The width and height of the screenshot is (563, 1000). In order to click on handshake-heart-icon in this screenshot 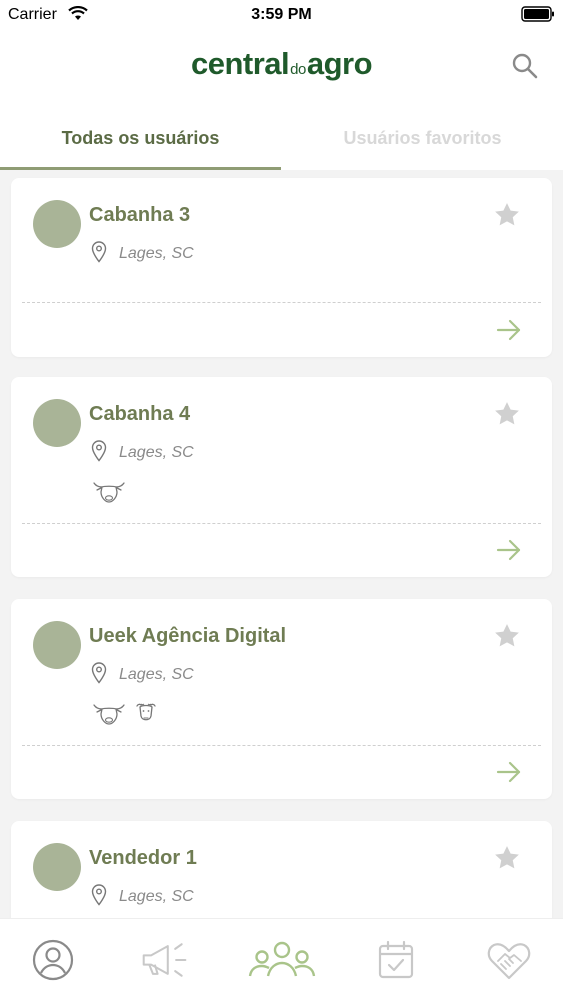, I will do `click(509, 960)`.